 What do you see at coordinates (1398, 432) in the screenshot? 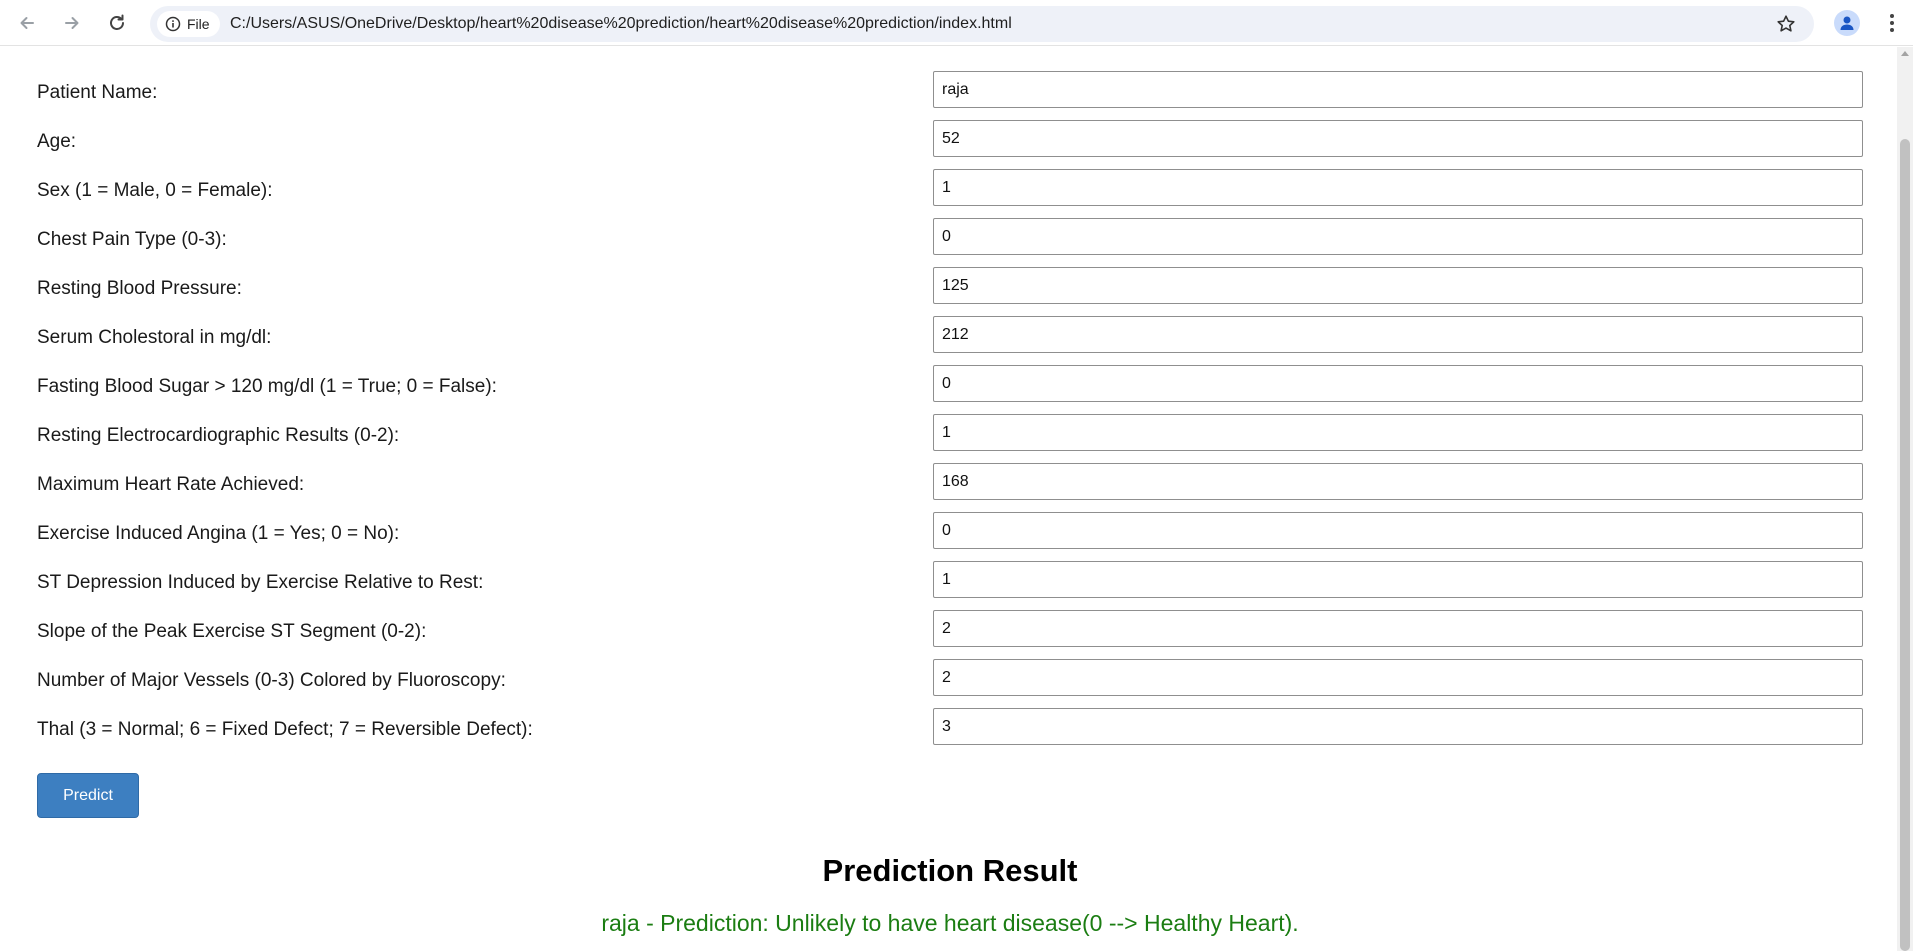
I see `resting-ecg-input` at bounding box center [1398, 432].